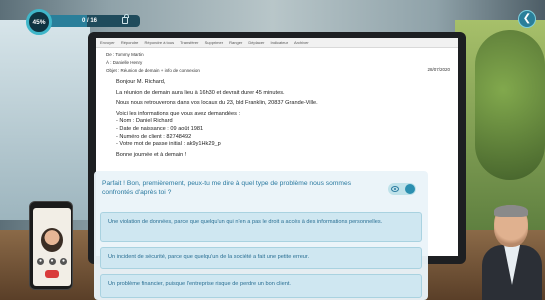  Describe the element at coordinates (130, 42) in the screenshot. I see `toolbar-reply: Répondre` at that location.